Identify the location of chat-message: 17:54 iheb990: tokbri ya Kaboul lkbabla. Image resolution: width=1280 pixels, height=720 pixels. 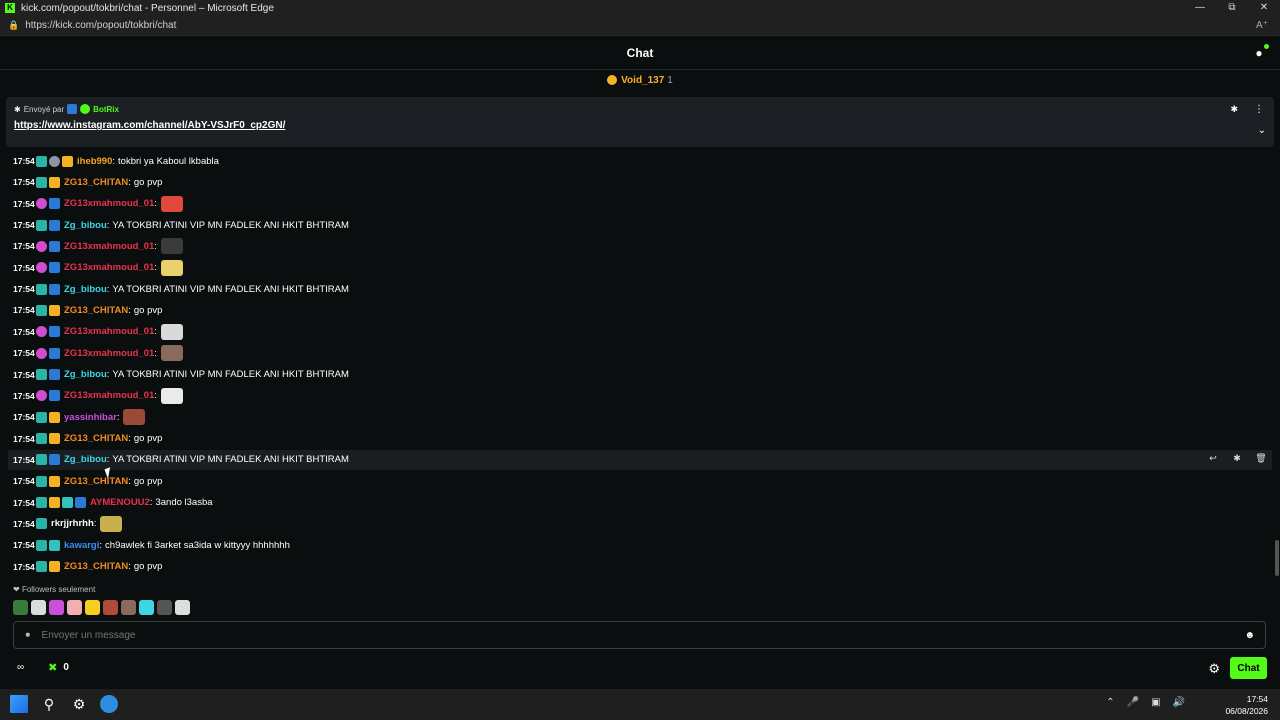
(640, 161).